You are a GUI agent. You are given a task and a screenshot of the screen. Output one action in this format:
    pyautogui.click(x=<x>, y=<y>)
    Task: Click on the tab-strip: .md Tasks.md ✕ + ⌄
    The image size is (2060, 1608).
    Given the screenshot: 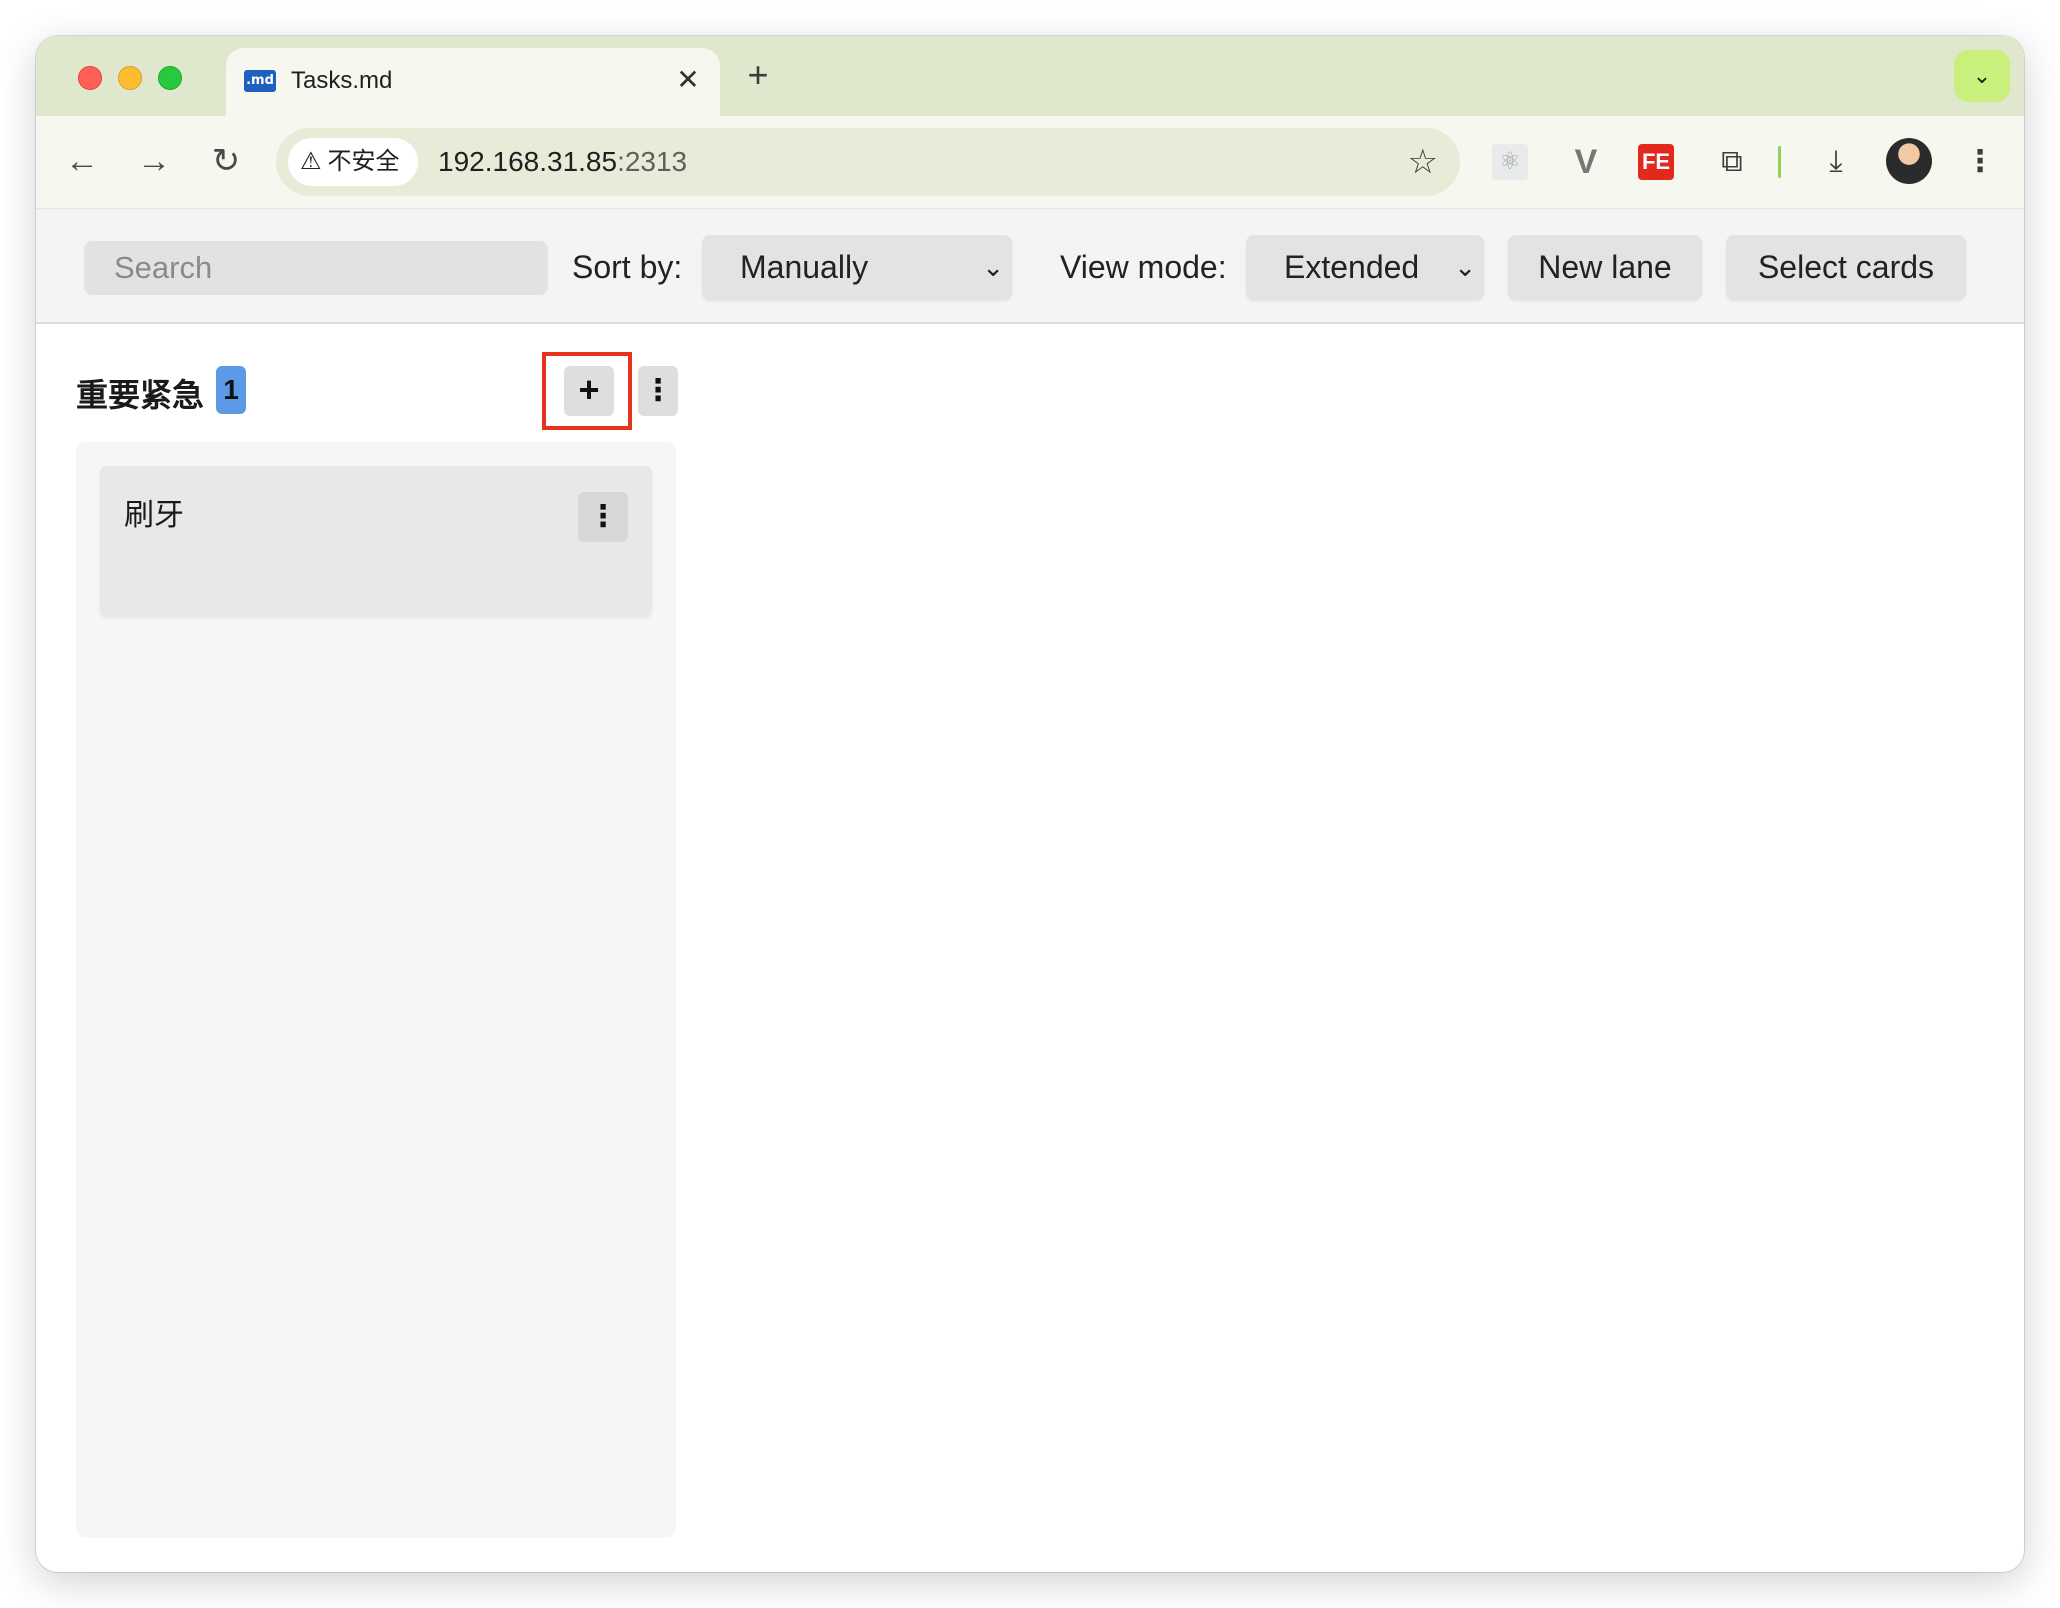 What is the action you would take?
    pyautogui.click(x=1030, y=77)
    